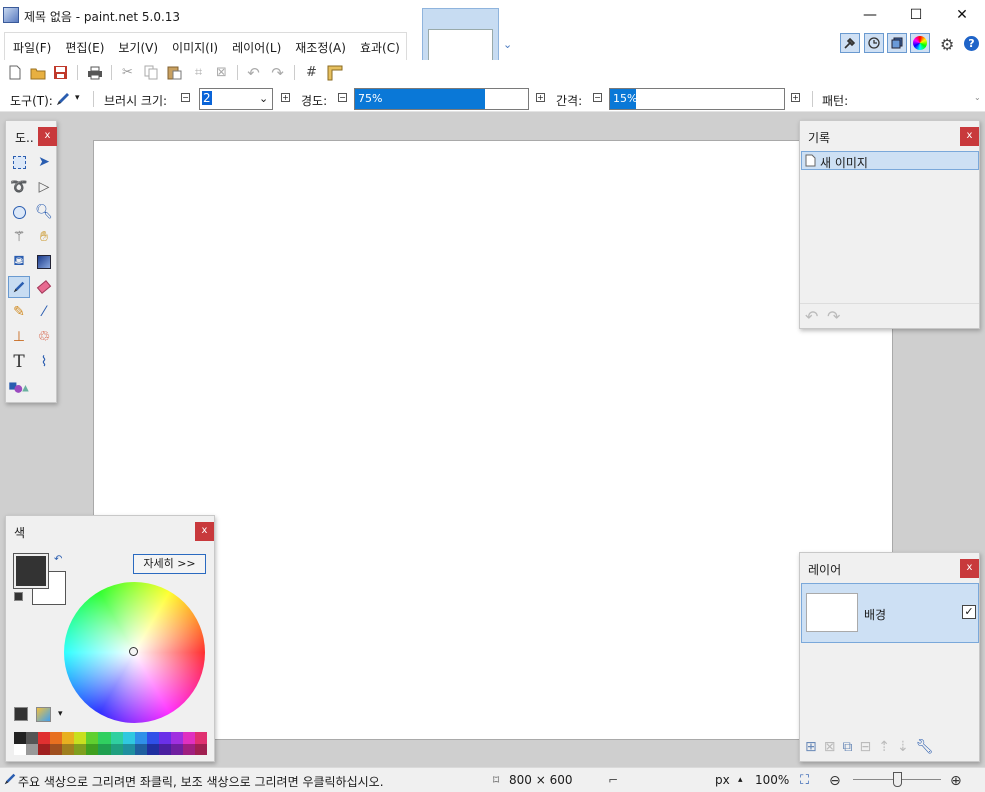  I want to click on add-layer-icon: ⊞, so click(811, 747).